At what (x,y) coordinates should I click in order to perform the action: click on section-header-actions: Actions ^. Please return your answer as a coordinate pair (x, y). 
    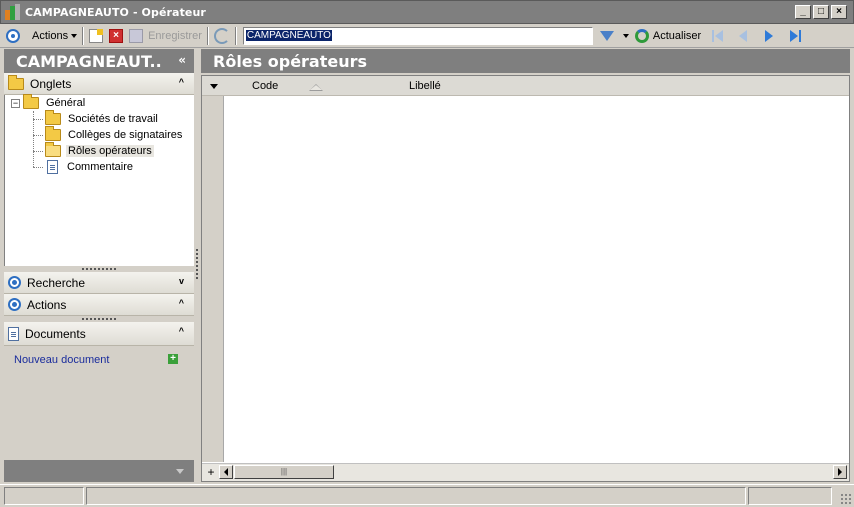
    Looking at the image, I should click on (99, 305).